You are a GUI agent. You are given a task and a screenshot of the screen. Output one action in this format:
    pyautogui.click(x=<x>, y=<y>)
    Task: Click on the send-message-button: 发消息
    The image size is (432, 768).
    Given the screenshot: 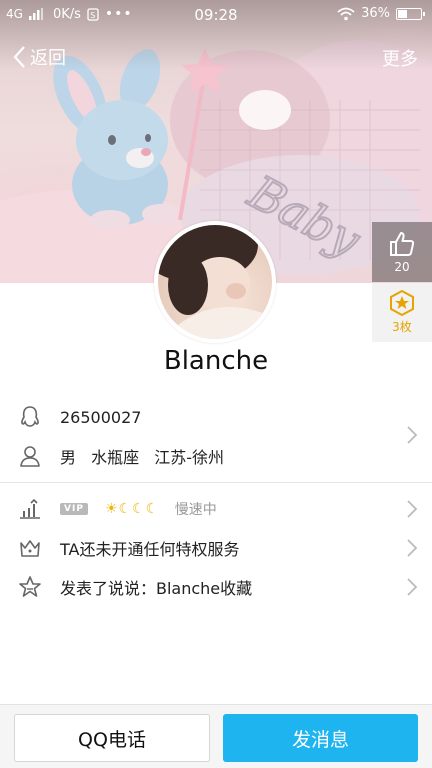 What is the action you would take?
    pyautogui.click(x=320, y=738)
    